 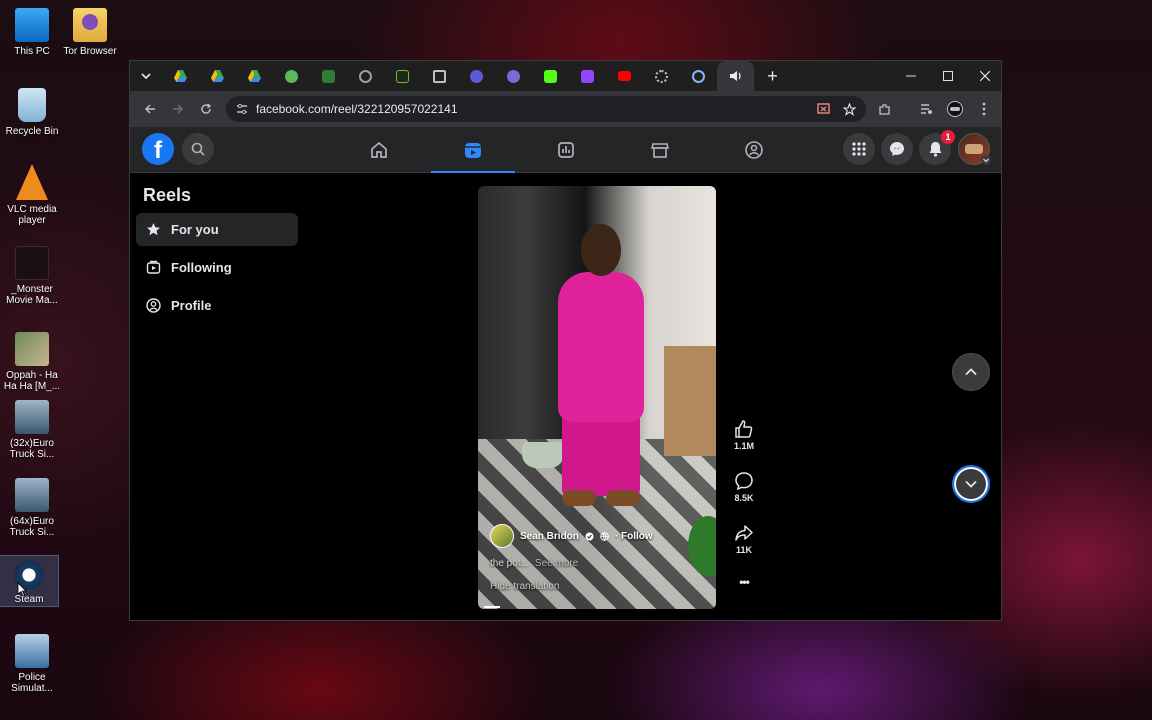 I want to click on back-button, so click(x=150, y=109).